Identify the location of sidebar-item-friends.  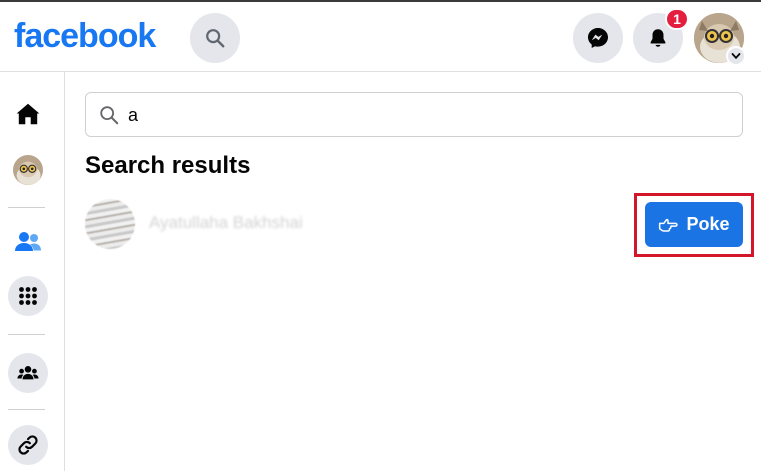
(28, 242).